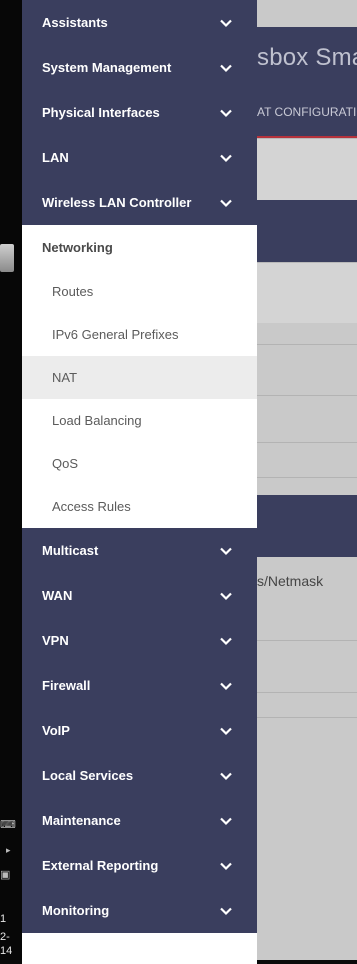 The image size is (357, 964). I want to click on menu-item-ipv6-general-prefixes: IPv6 General Prefixes, so click(139, 334).